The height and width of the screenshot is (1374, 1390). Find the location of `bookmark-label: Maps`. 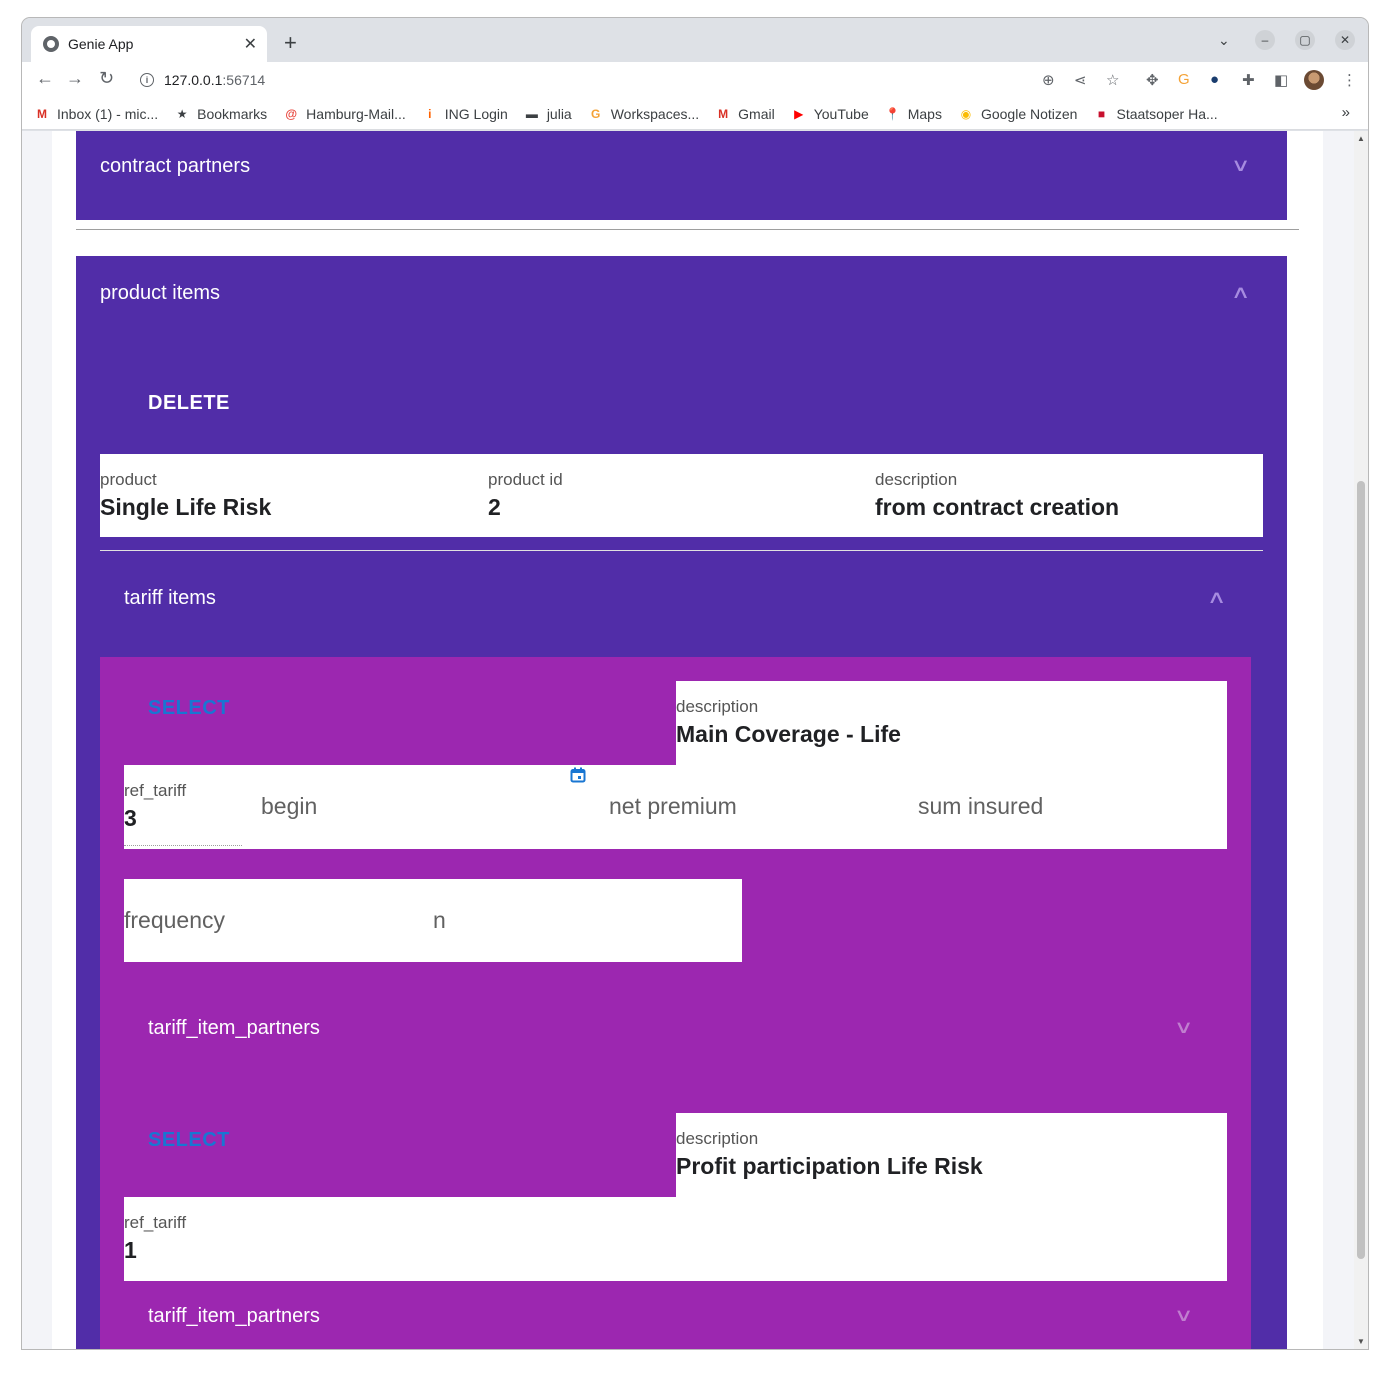

bookmark-label: Maps is located at coordinates (924, 113).